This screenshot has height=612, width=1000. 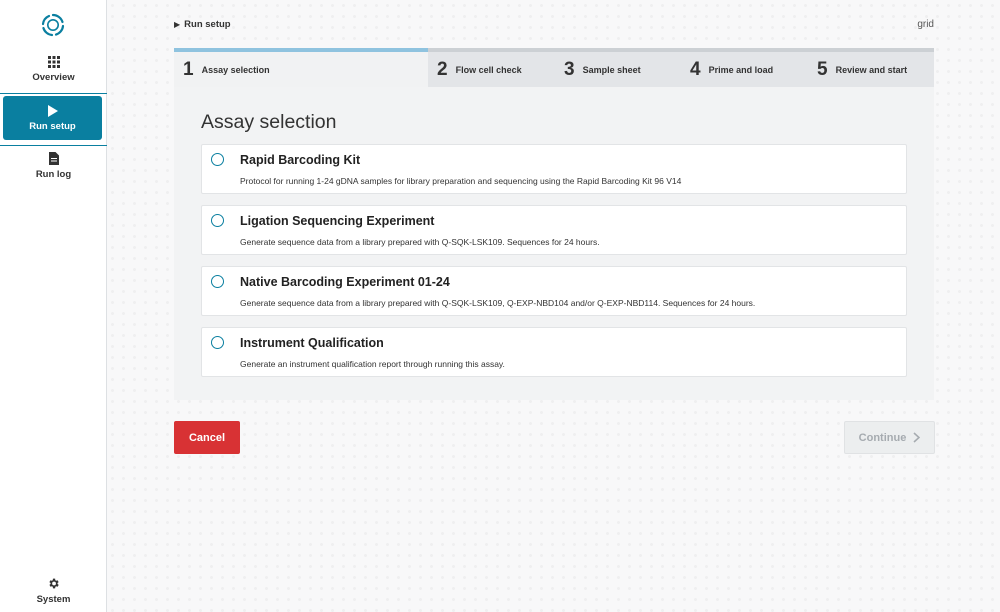 I want to click on chevron-right-icon, so click(x=917, y=437).